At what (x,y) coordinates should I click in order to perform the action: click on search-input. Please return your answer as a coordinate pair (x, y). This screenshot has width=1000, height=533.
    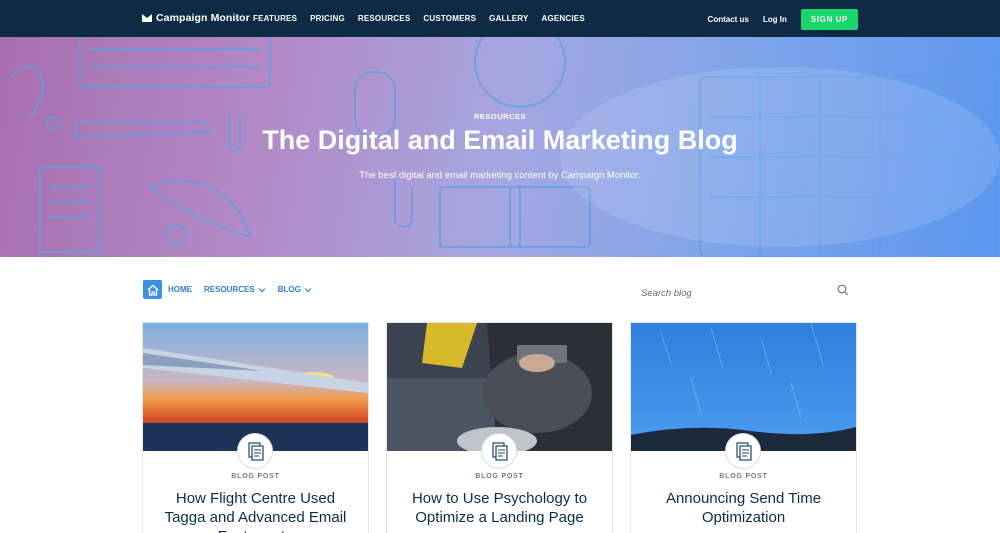
    Looking at the image, I should click on (731, 293).